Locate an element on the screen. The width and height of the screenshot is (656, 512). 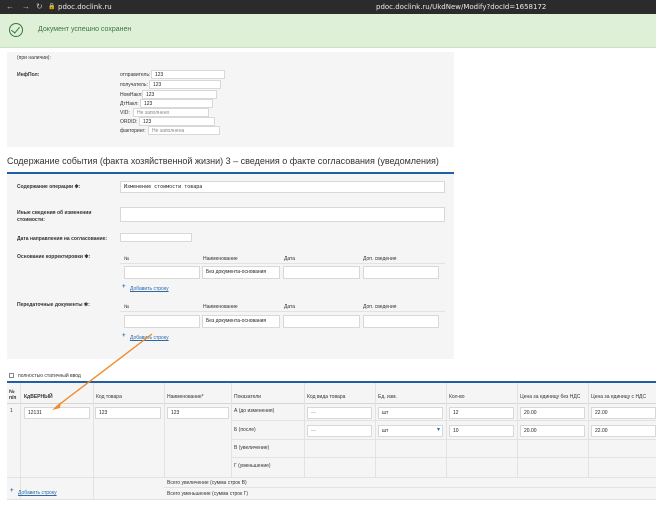
col-header: Код товара is located at coordinates (109, 397).